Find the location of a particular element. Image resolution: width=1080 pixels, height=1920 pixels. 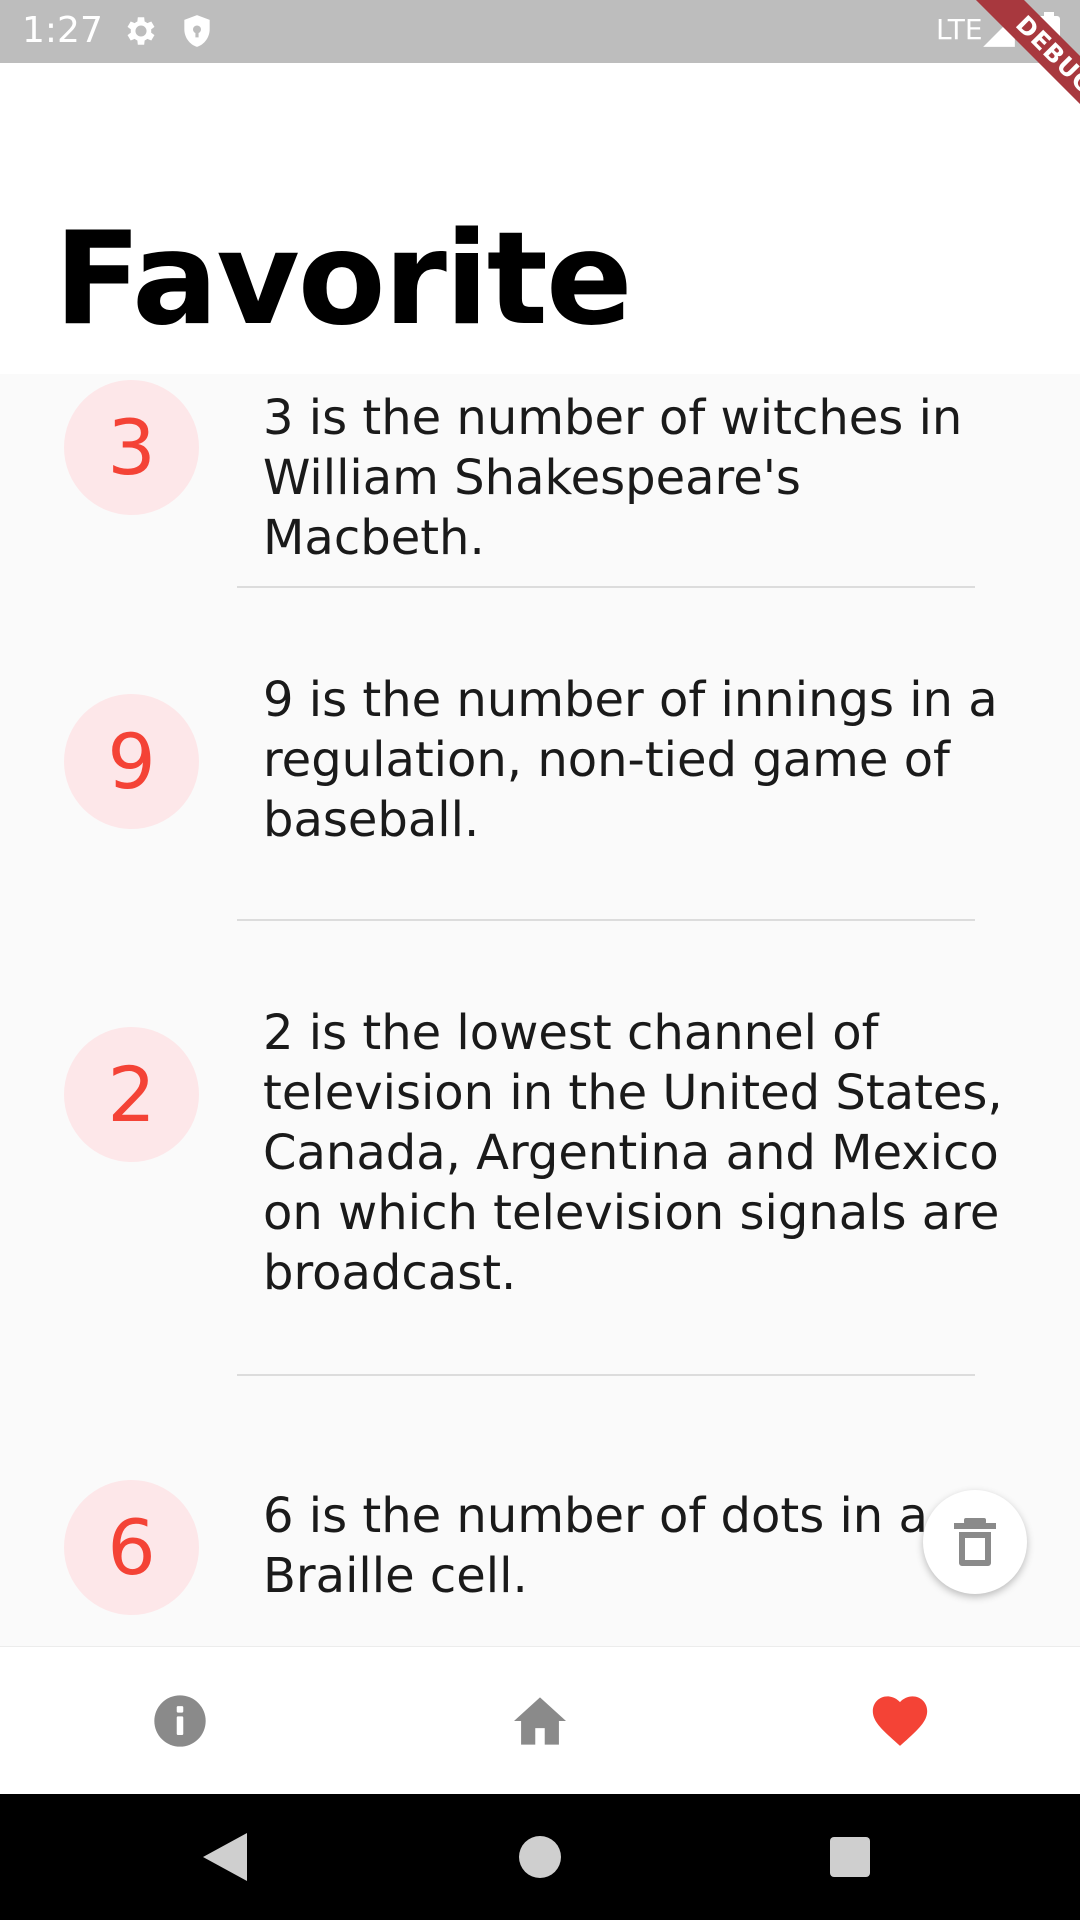

number-avatar: 3 is located at coordinates (131, 447).